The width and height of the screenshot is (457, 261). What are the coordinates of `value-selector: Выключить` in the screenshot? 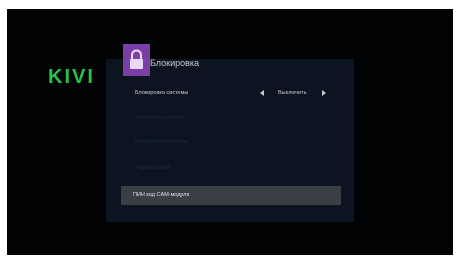 It's located at (300, 93).